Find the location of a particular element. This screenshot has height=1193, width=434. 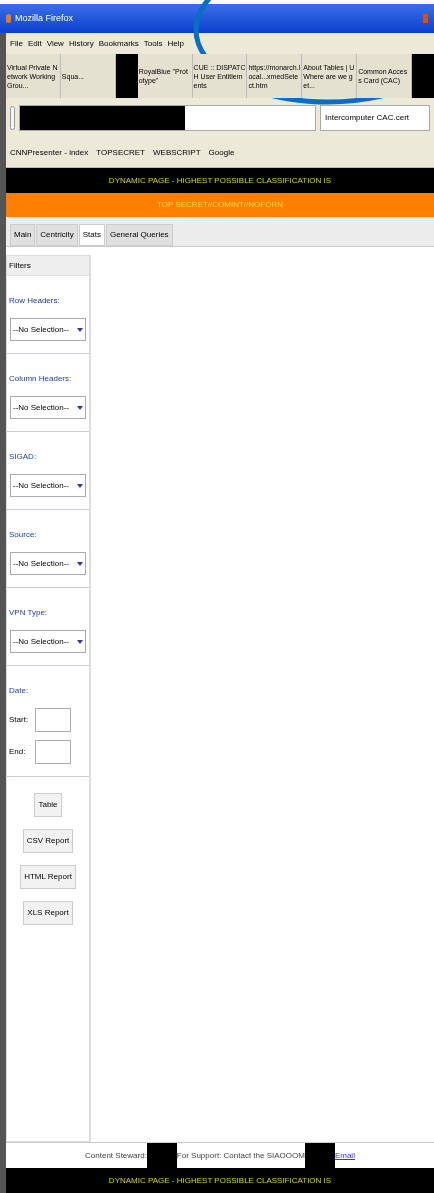

bookmark: TOPSECRET is located at coordinates (120, 152).